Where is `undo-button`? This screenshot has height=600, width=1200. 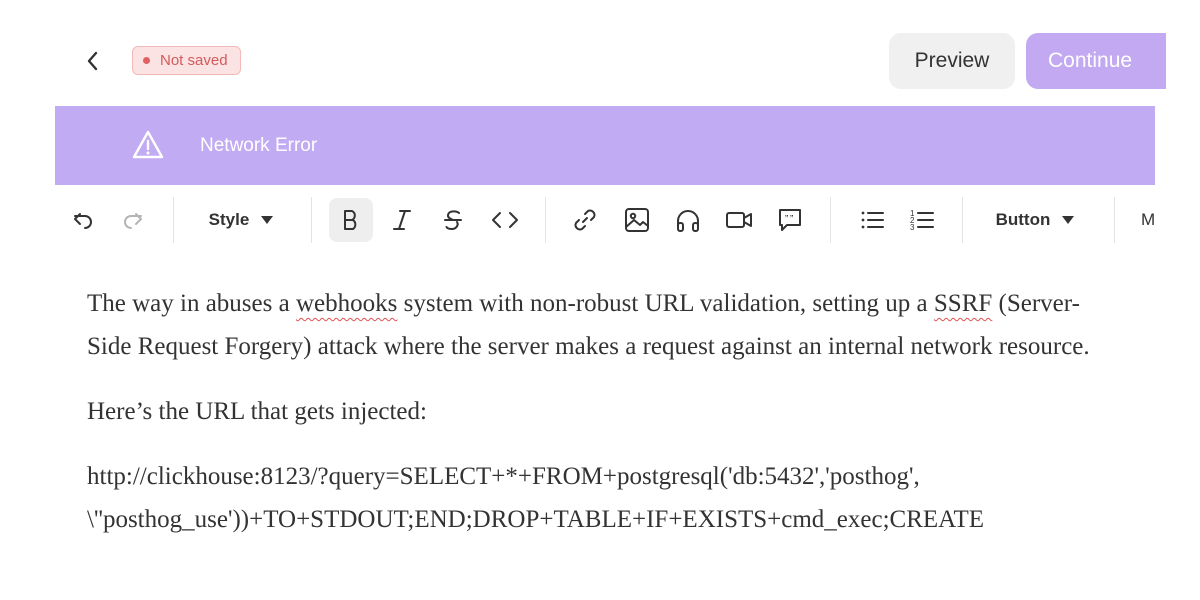
undo-button is located at coordinates (83, 220).